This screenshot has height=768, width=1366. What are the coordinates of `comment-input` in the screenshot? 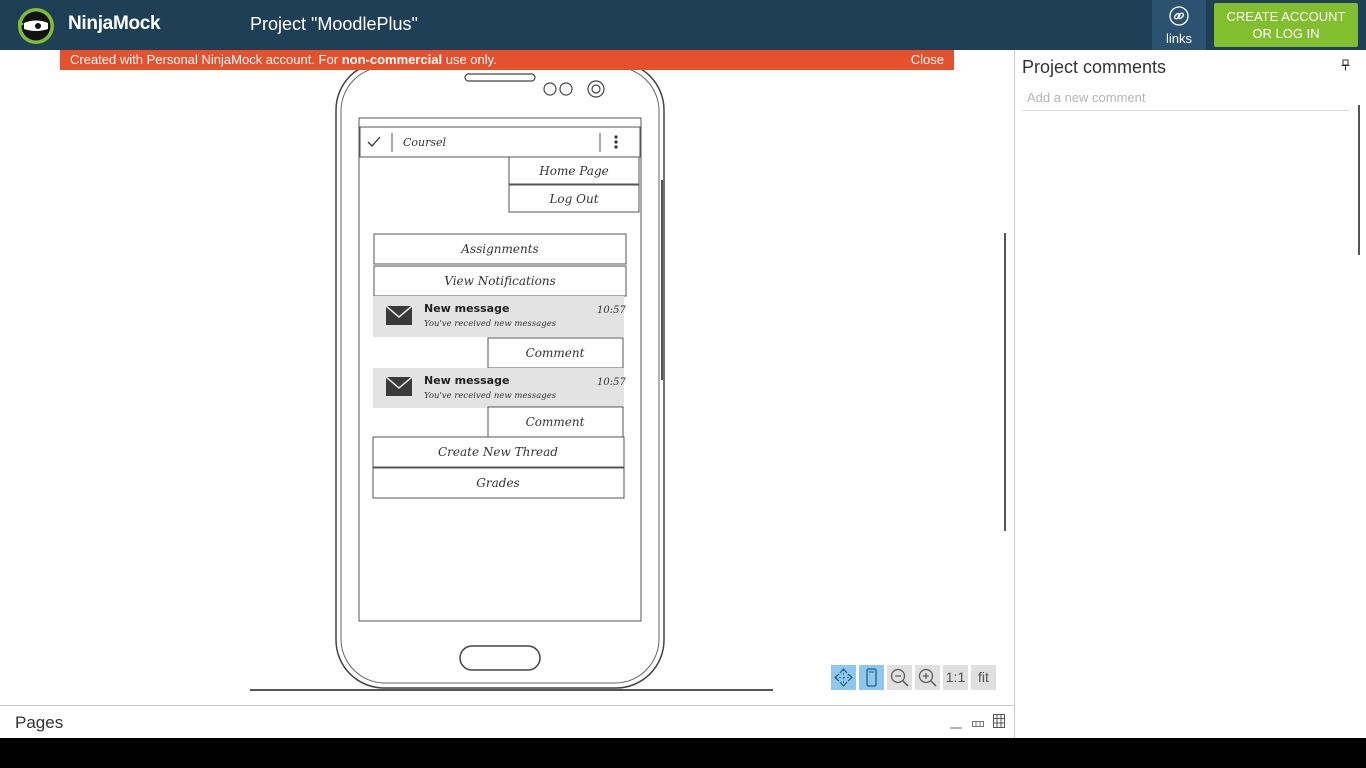 It's located at (1186, 97).